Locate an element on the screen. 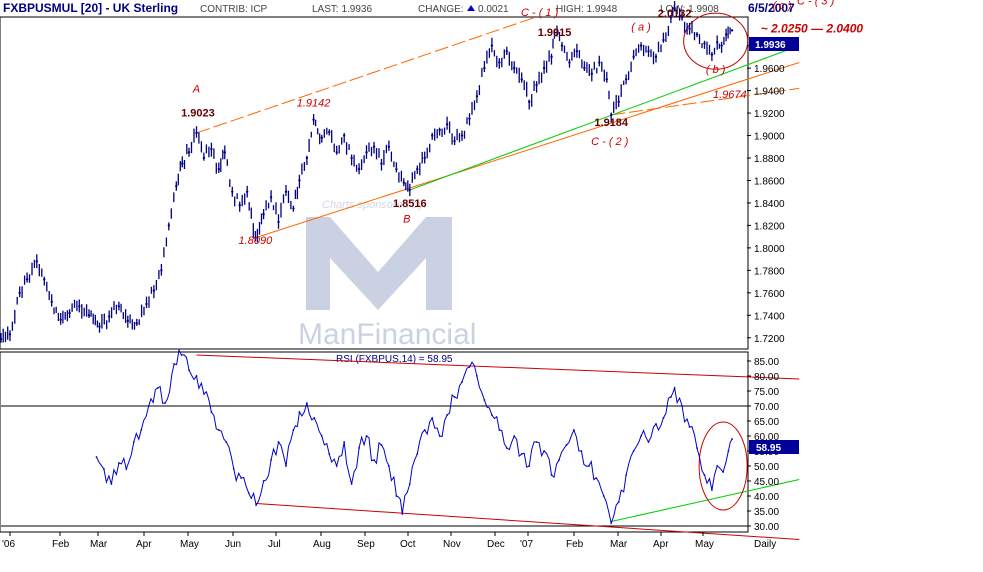  x-tick-label: Sep is located at coordinates (366, 544).